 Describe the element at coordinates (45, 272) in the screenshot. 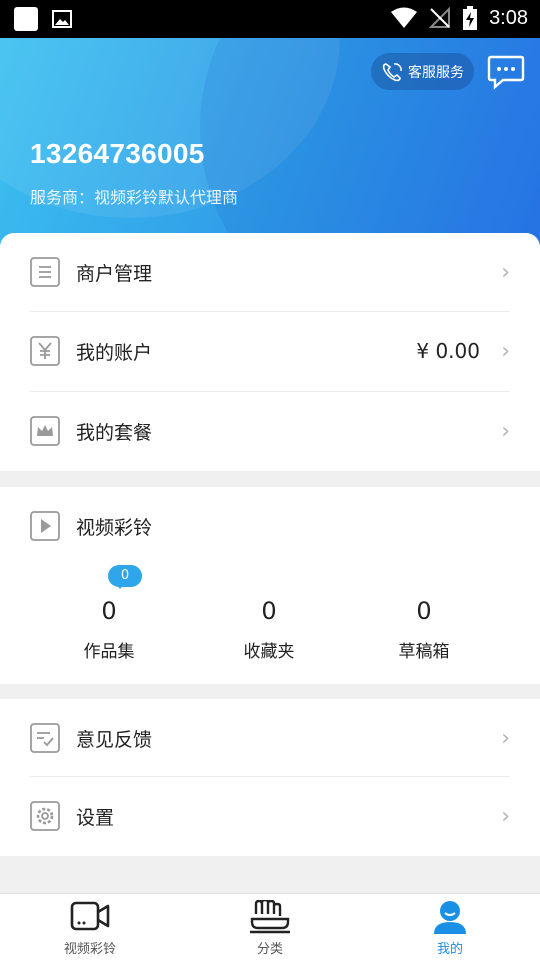

I see `list-icon` at that location.